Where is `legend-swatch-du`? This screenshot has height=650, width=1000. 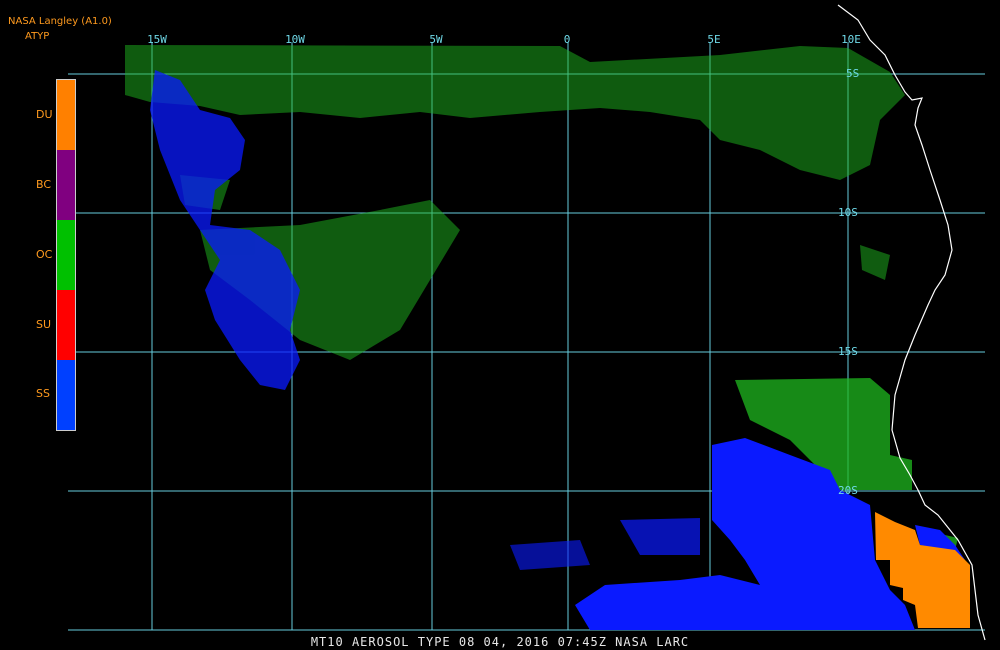 legend-swatch-du is located at coordinates (66, 115).